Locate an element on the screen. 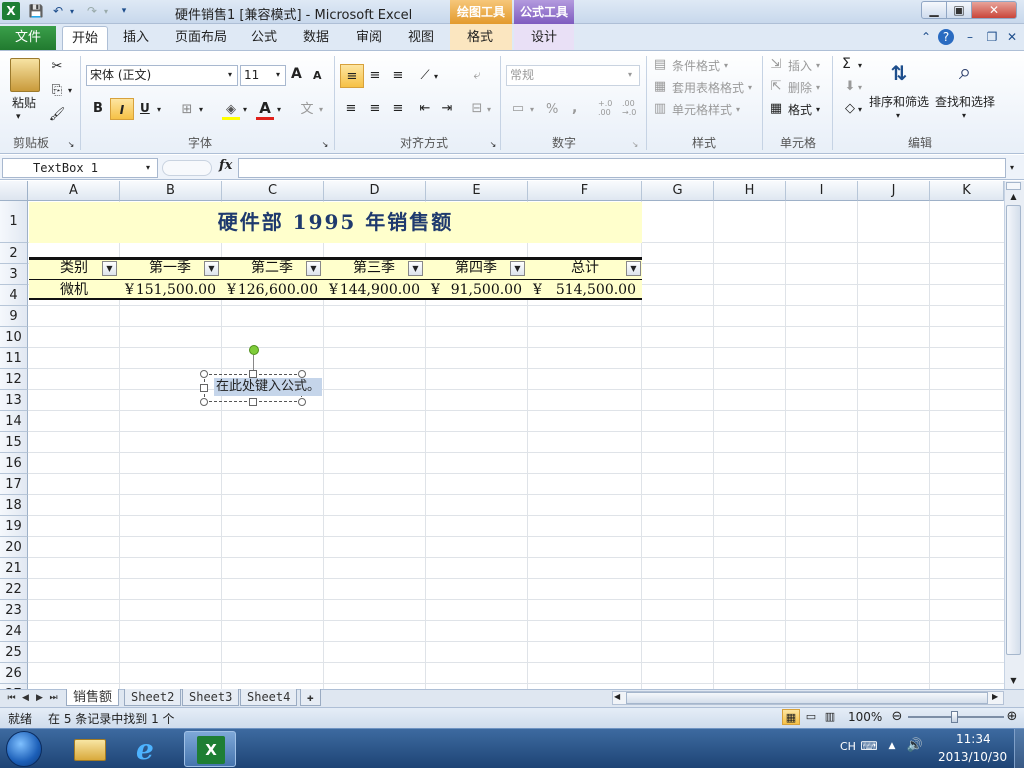 The image size is (1024, 768). font-color-dropdown-icon: ▾ is located at coordinates (279, 109).